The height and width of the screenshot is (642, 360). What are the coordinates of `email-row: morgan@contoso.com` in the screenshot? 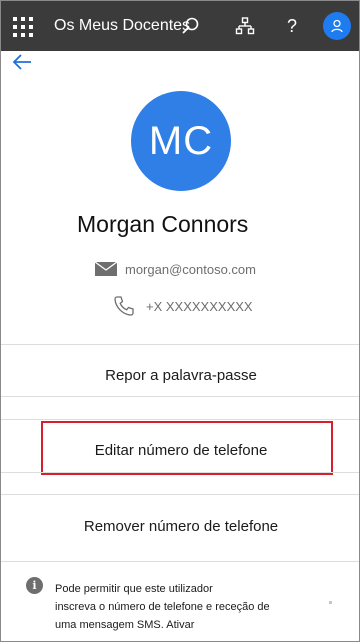 It's located at (180, 270).